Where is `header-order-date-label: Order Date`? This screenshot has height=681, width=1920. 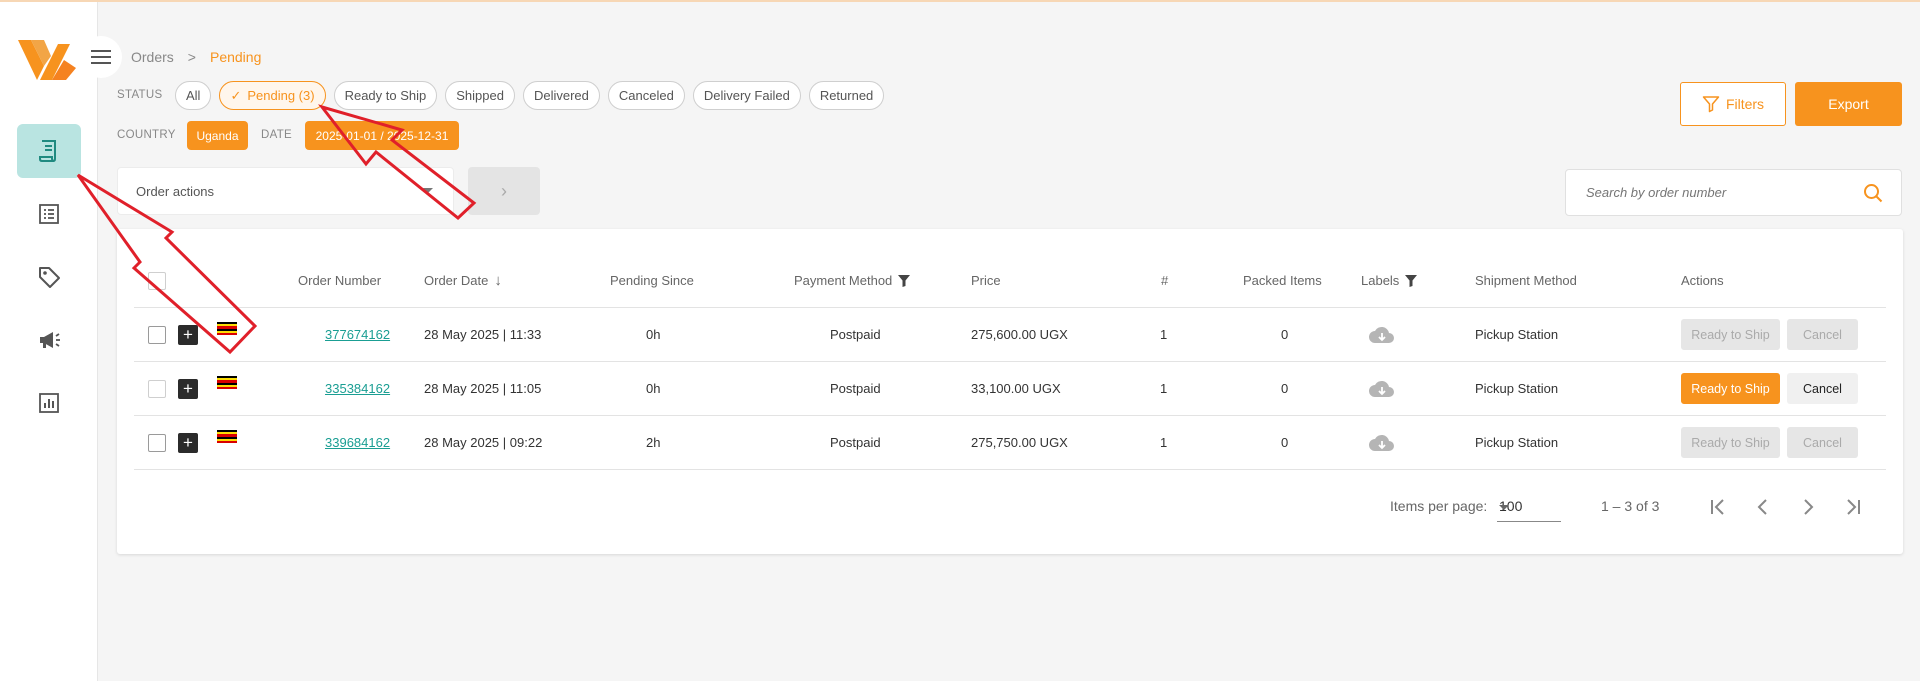 header-order-date-label: Order Date is located at coordinates (456, 280).